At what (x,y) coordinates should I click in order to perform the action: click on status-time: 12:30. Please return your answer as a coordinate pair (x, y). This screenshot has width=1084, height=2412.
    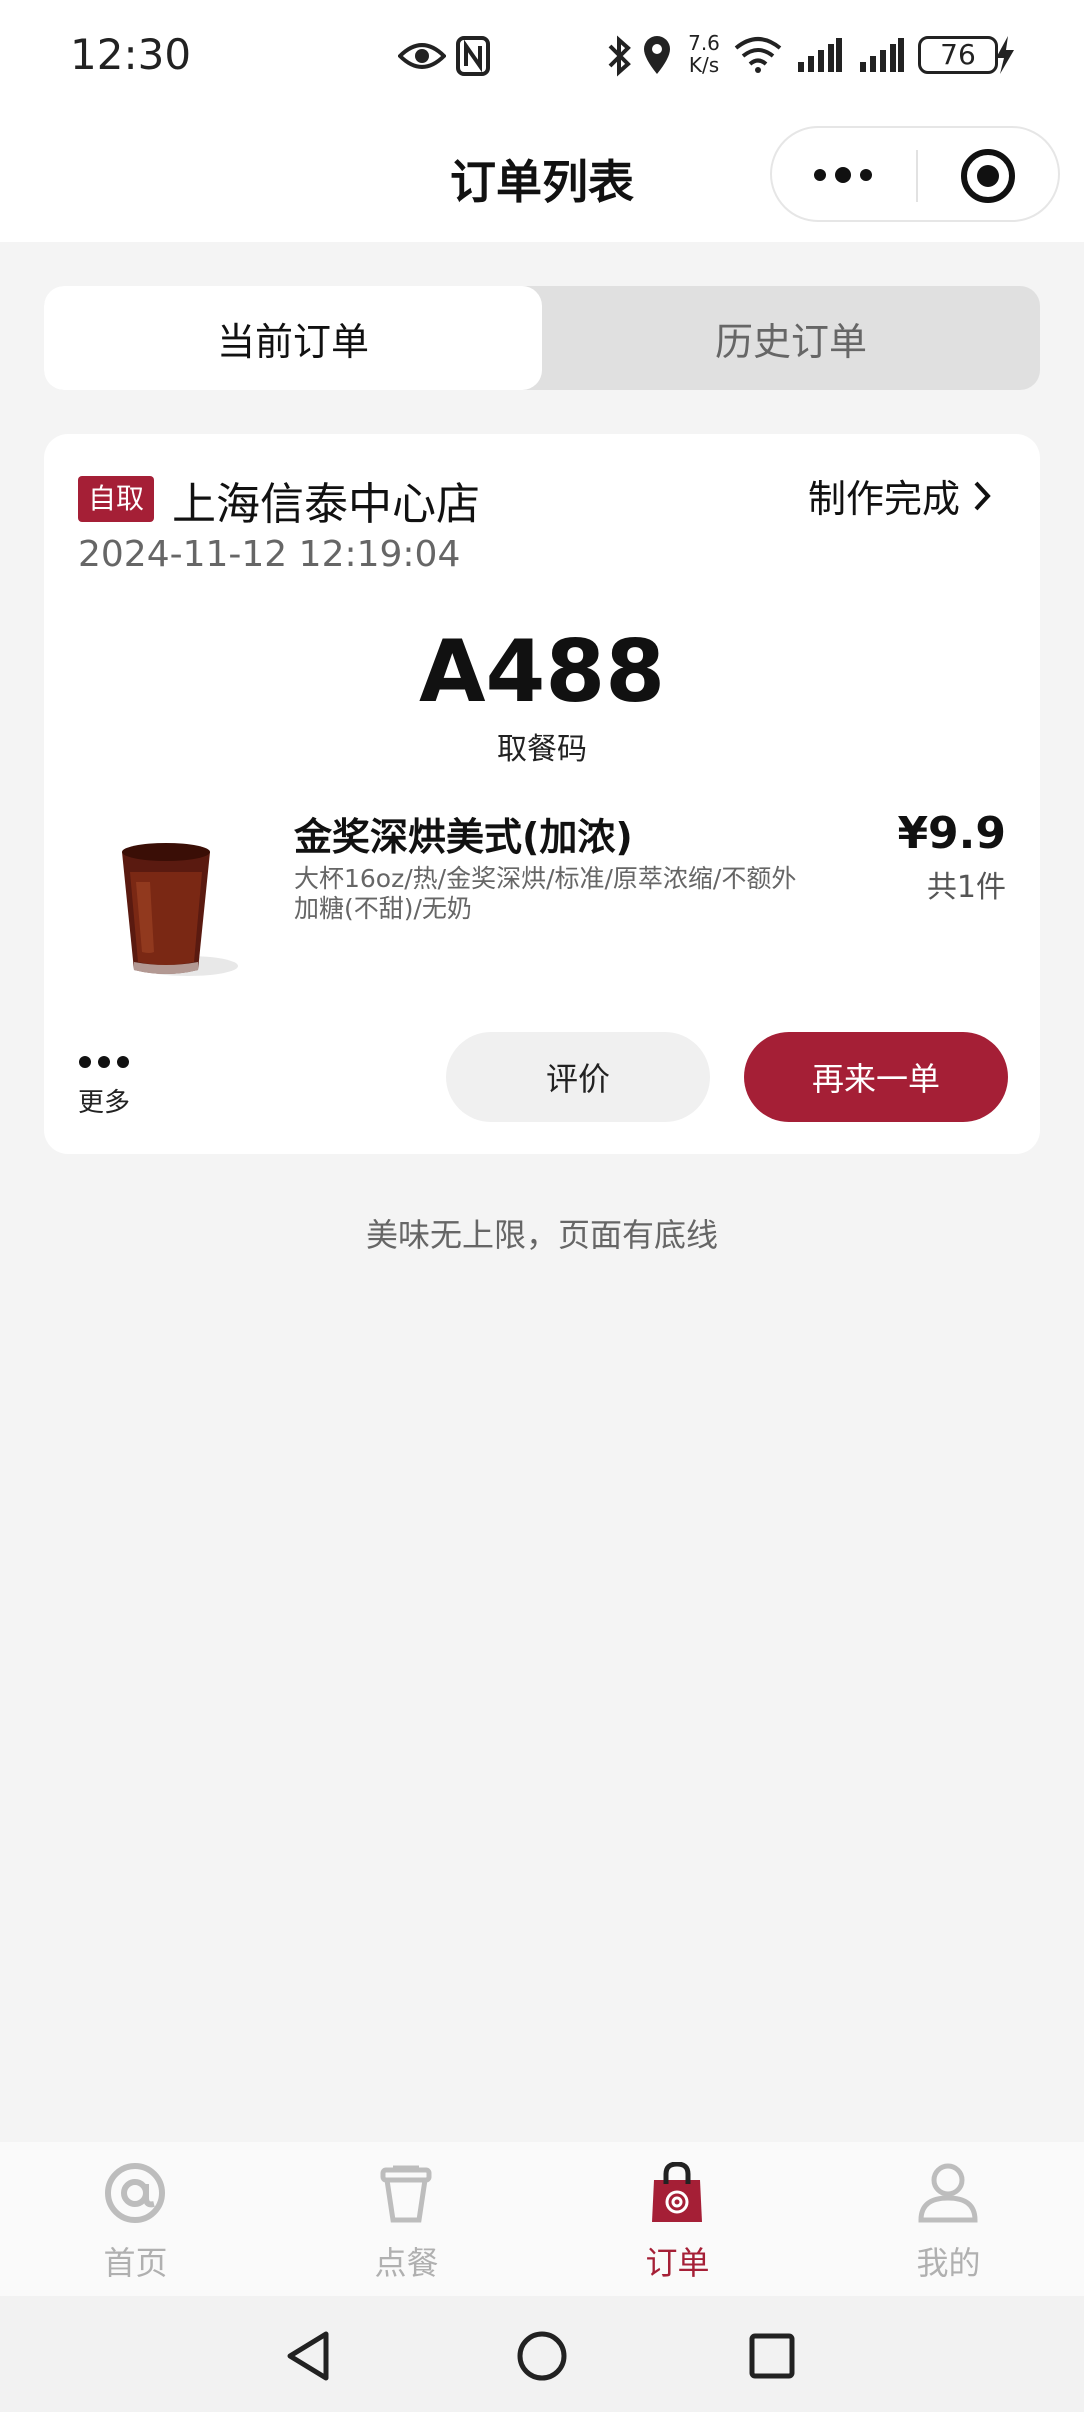
    Looking at the image, I should click on (131, 54).